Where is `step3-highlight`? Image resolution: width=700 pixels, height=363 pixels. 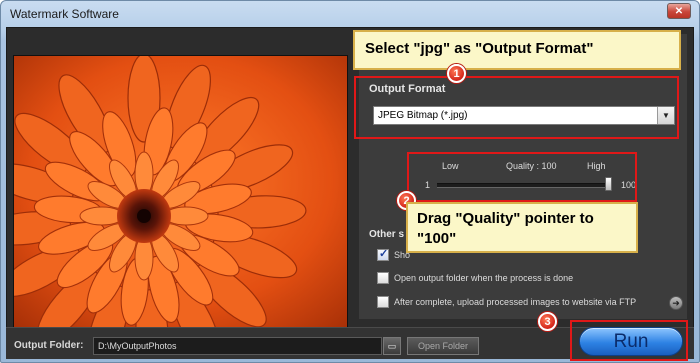 step3-highlight is located at coordinates (629, 340).